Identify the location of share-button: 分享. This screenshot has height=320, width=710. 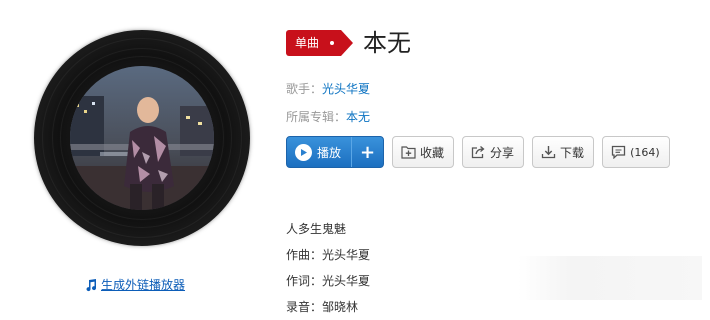
(493, 152).